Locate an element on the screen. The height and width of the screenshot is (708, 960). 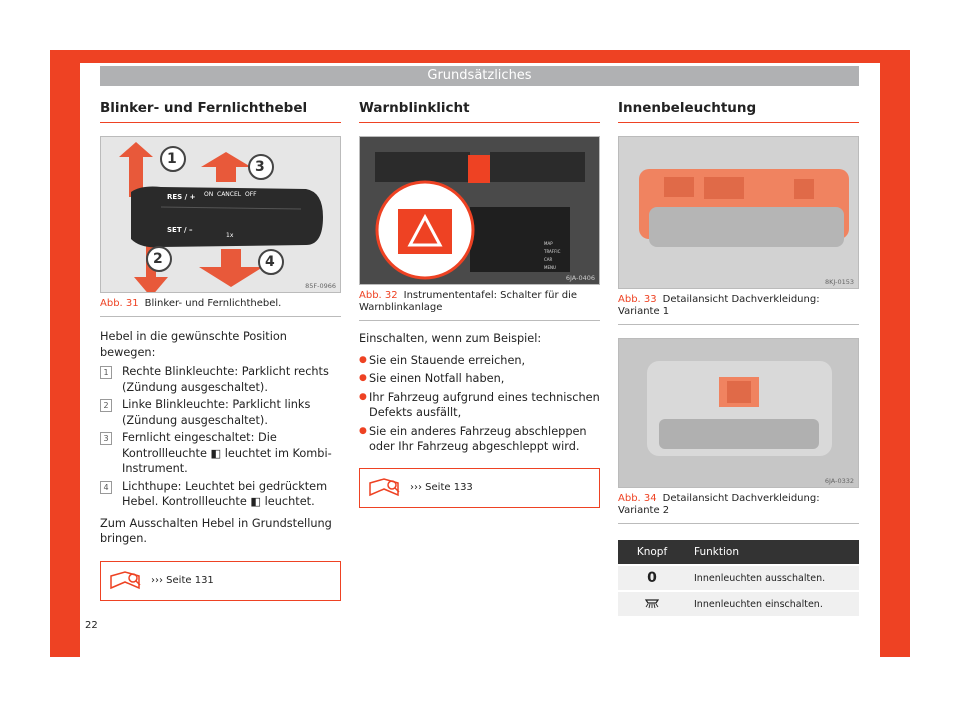
item-number: 2 is located at coordinates (106, 405).